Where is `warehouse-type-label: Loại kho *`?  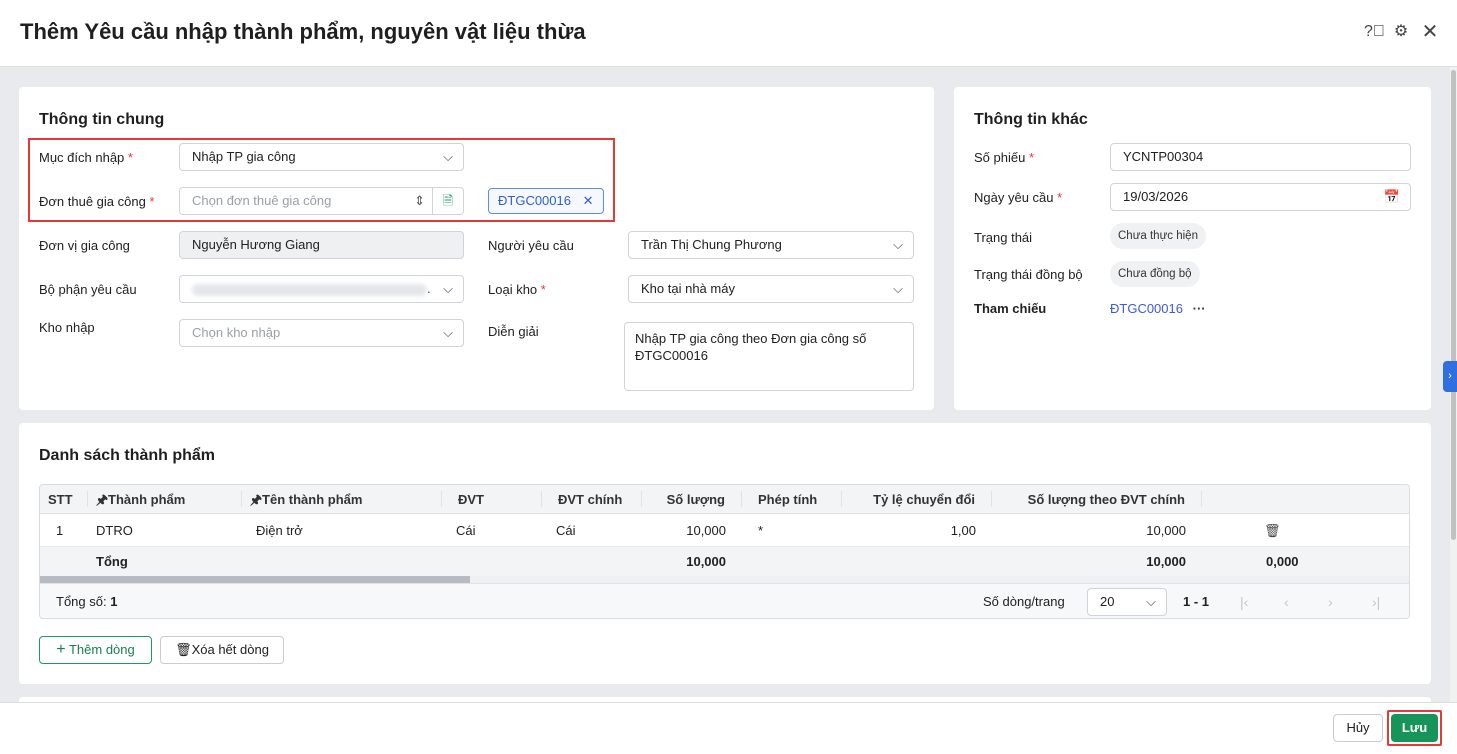 warehouse-type-label: Loại kho * is located at coordinates (517, 289).